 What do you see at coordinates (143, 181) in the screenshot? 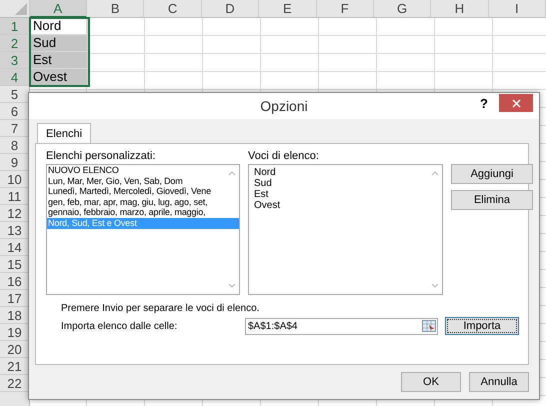
I see `list-item: Lun, Mar, Mer, Gio, Ven, Sab, Dom` at bounding box center [143, 181].